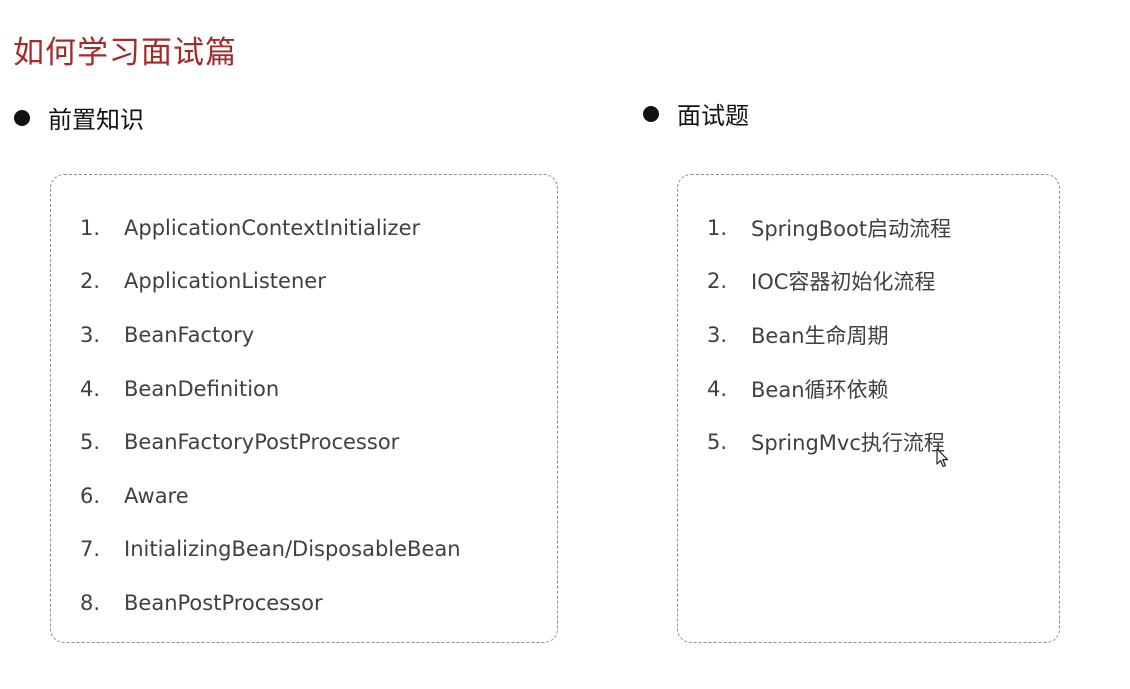 The height and width of the screenshot is (689, 1130). What do you see at coordinates (843, 282) in the screenshot?
I see `item-text: IOC容器初始化流程` at bounding box center [843, 282].